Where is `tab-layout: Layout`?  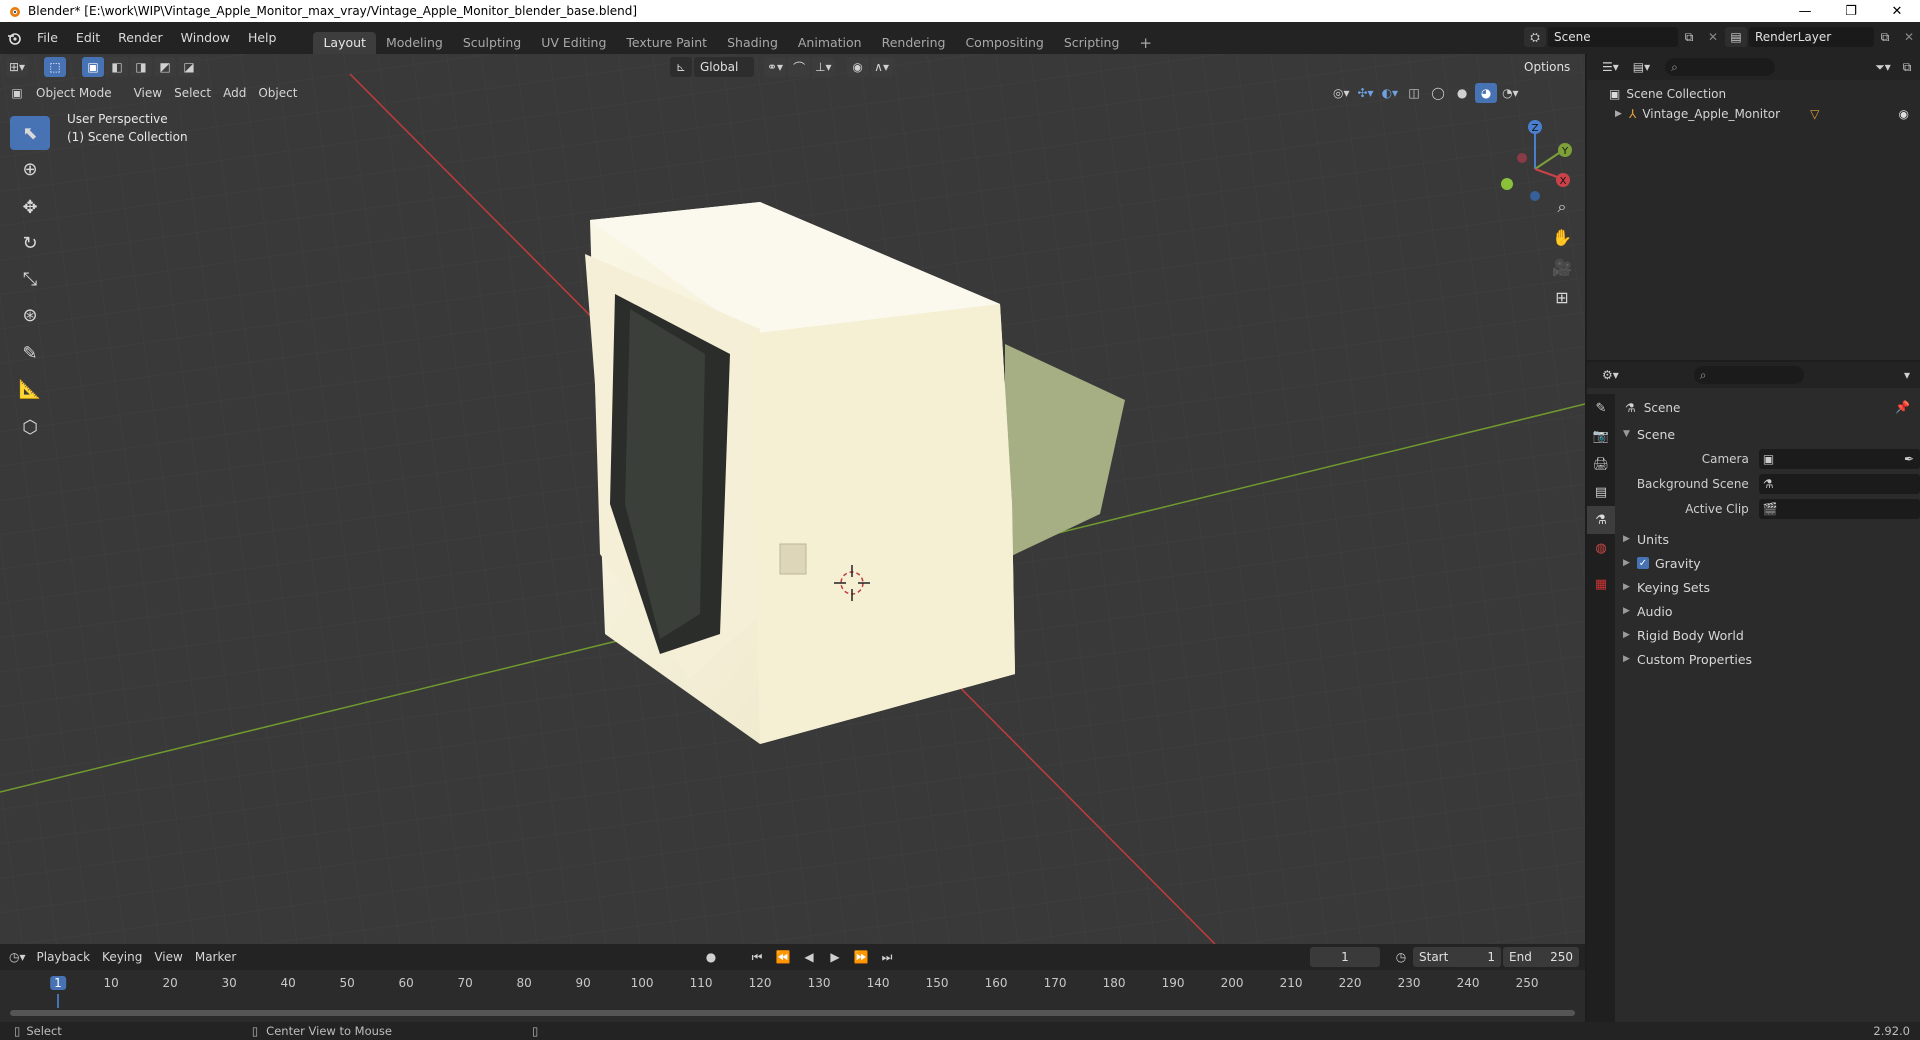 tab-layout: Layout is located at coordinates (344, 43).